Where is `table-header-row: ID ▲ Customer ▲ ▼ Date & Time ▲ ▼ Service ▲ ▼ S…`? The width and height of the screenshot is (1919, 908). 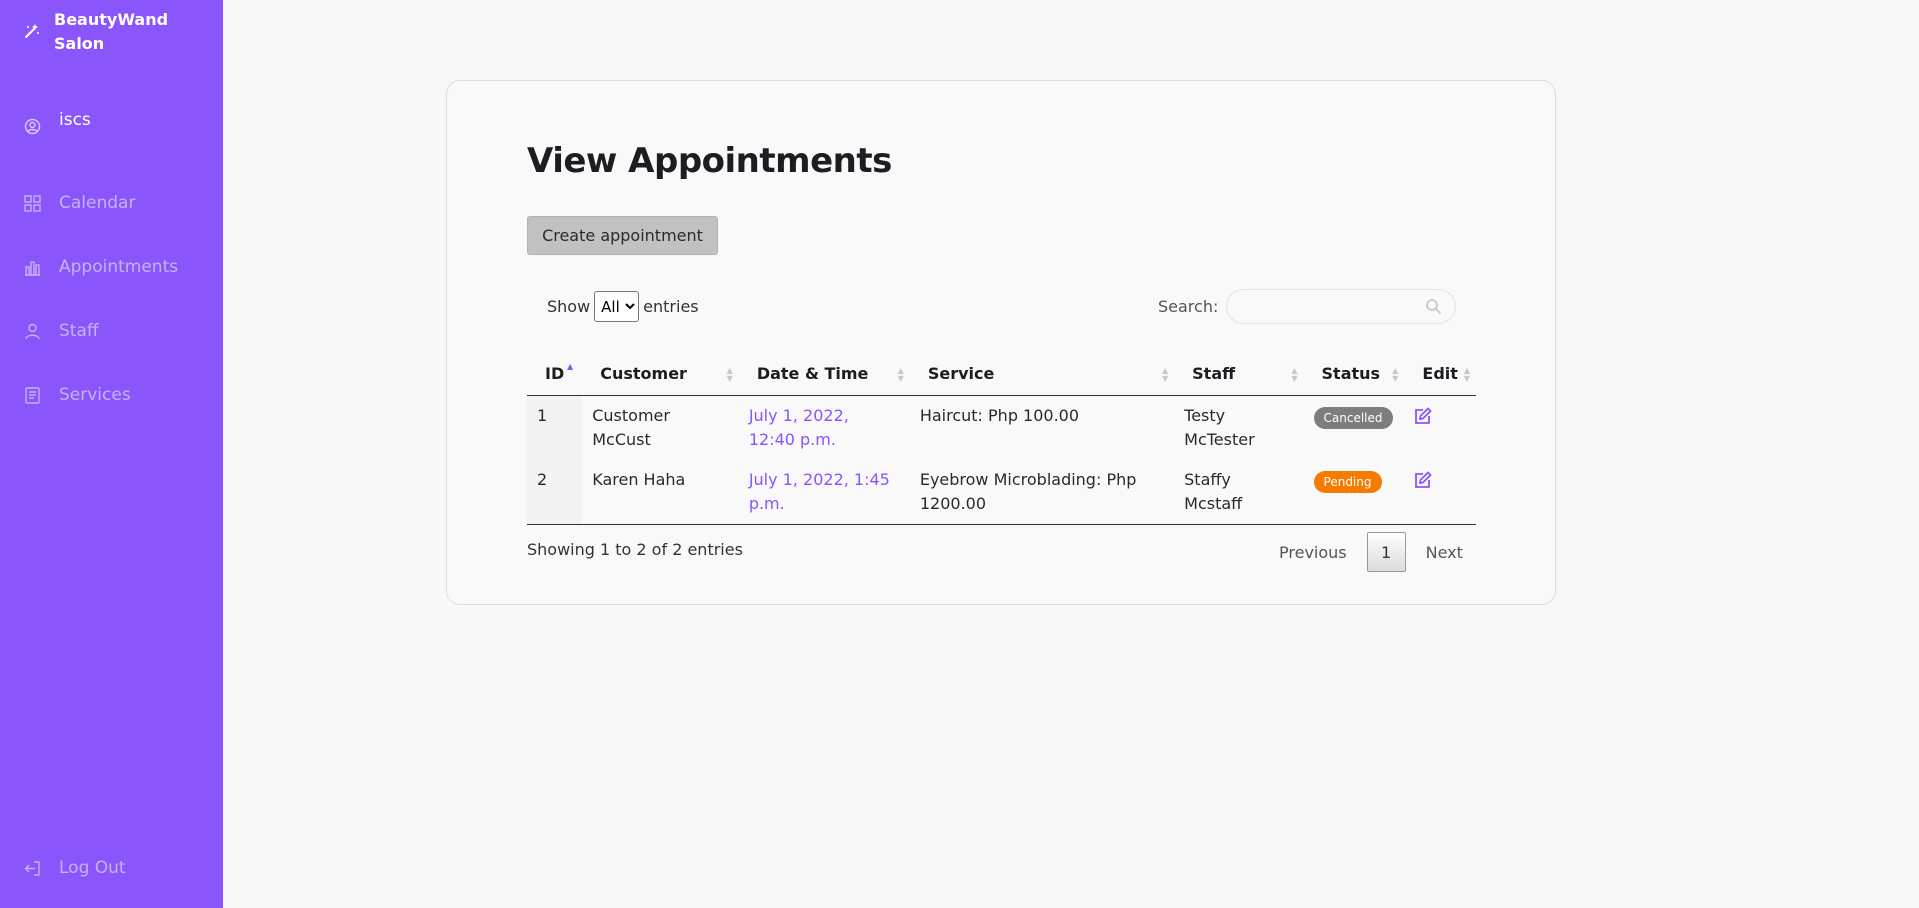 table-header-row: ID ▲ Customer ▲ ▼ Date & Time ▲ ▼ Service ▲ ▼ S… is located at coordinates (1001, 374).